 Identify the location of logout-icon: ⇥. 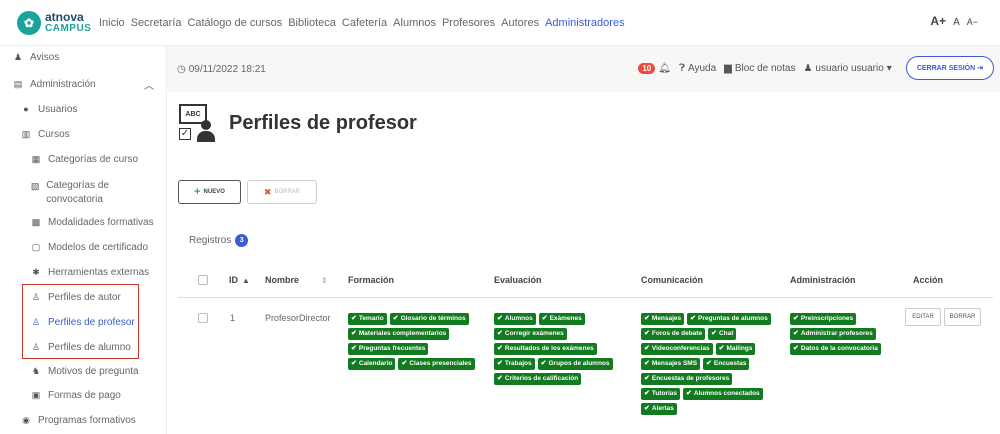
(980, 68).